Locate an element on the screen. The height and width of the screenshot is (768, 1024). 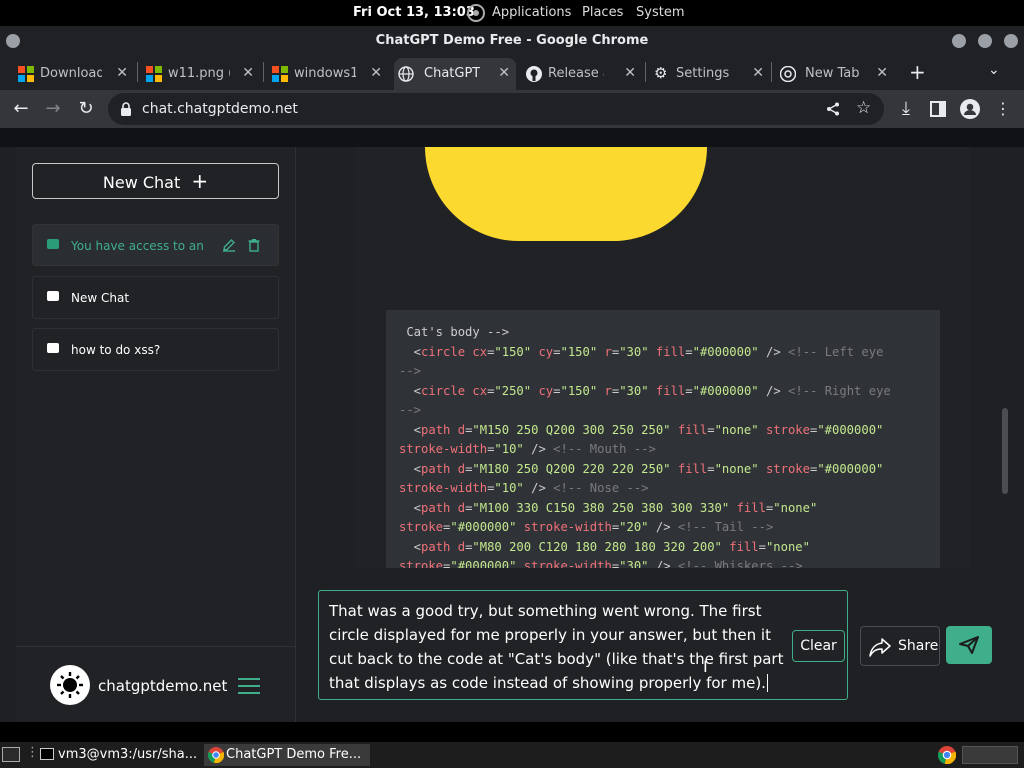
system-menu: System is located at coordinates (660, 12).